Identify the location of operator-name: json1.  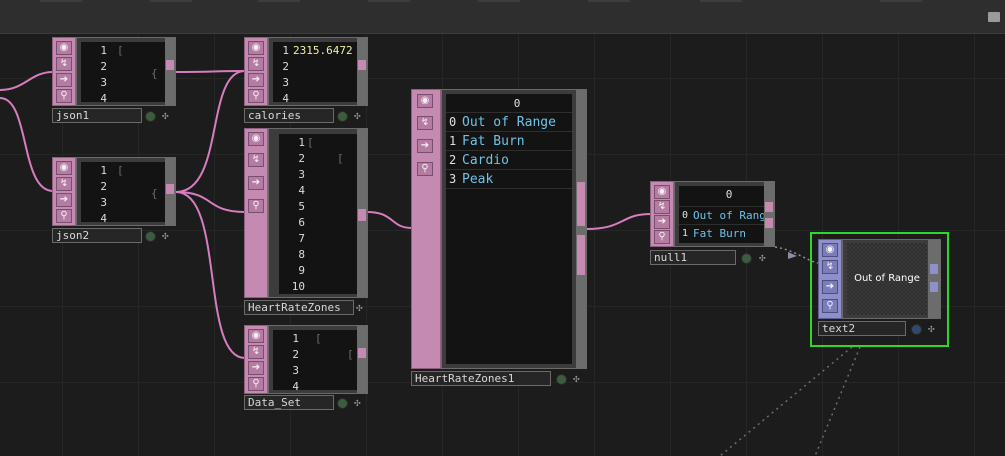
(97, 115).